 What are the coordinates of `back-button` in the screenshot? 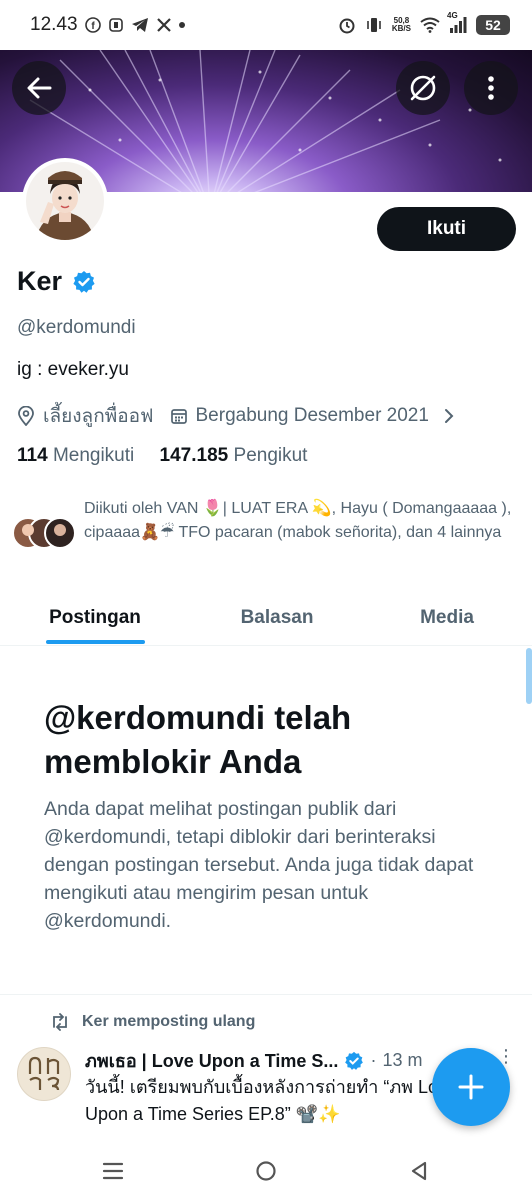 It's located at (39, 88).